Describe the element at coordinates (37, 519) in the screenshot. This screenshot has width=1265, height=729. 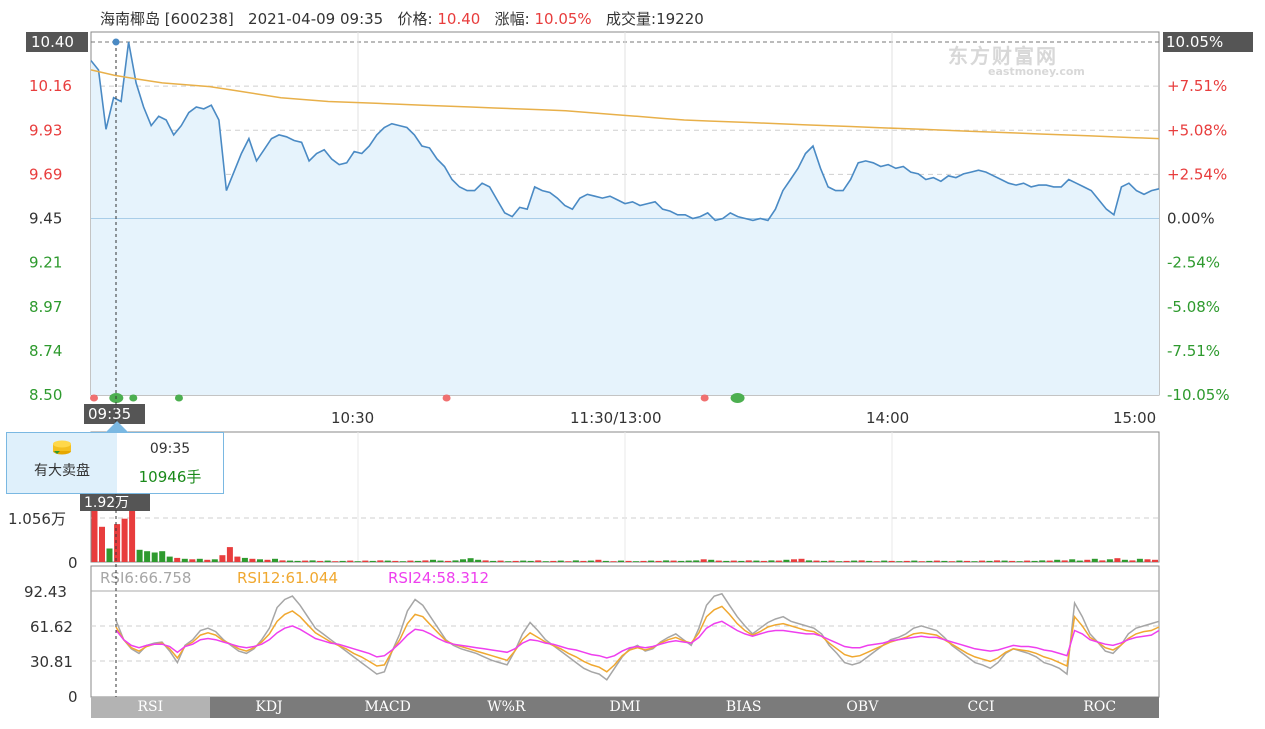
I see `volume-y-tick: 1.056万` at that location.